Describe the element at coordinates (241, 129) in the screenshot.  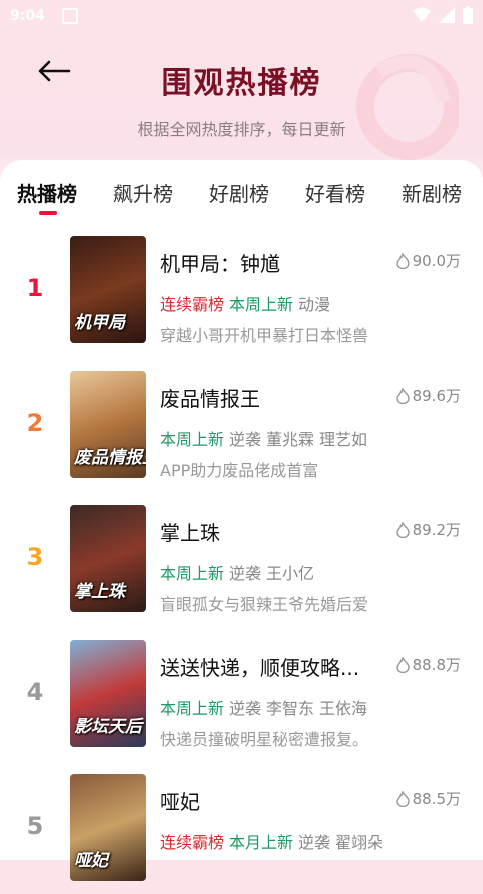
I see `page-subtitle: 根据全网热度排序，每日更新` at that location.